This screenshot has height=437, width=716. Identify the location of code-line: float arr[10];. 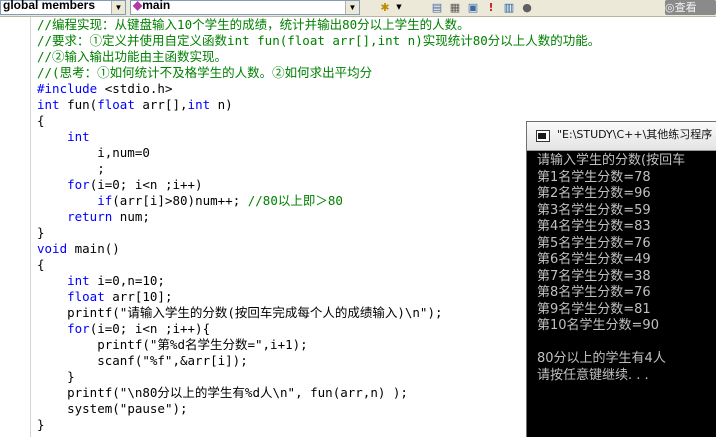
(104, 297).